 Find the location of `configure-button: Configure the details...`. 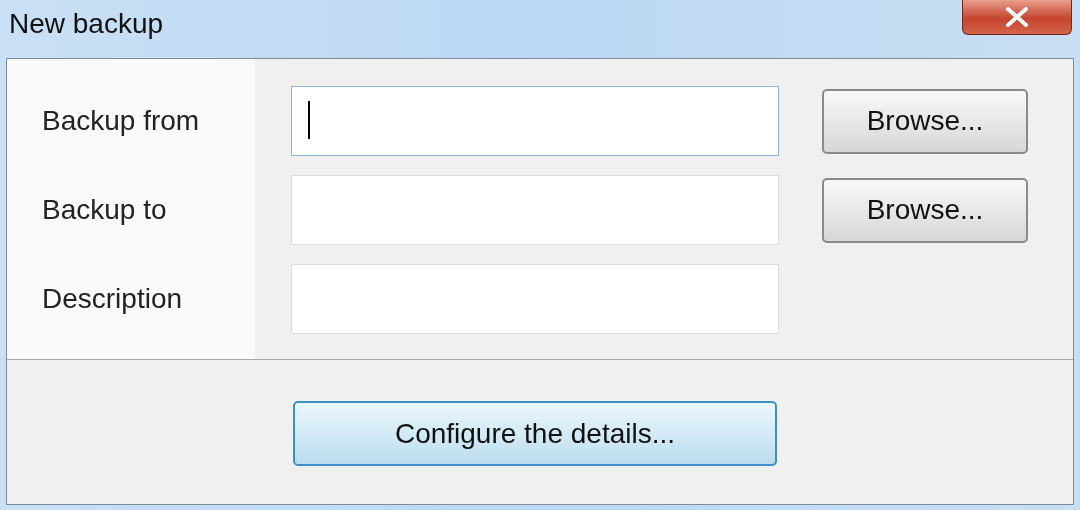

configure-button: Configure the details... is located at coordinates (535, 433).